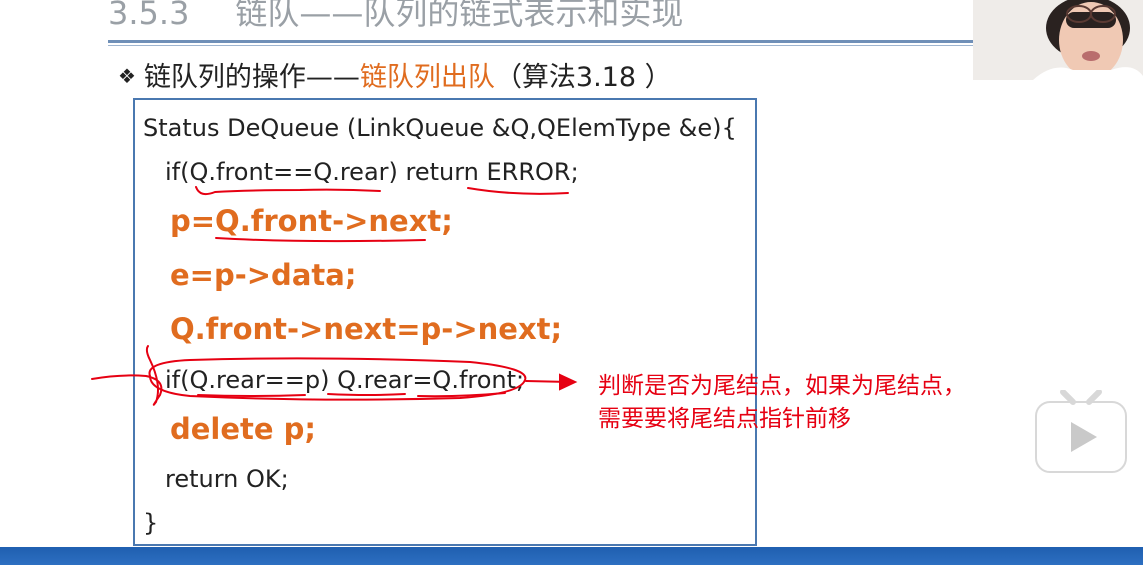 The width and height of the screenshot is (1143, 565). I want to click on bottom-bar, so click(571, 556).